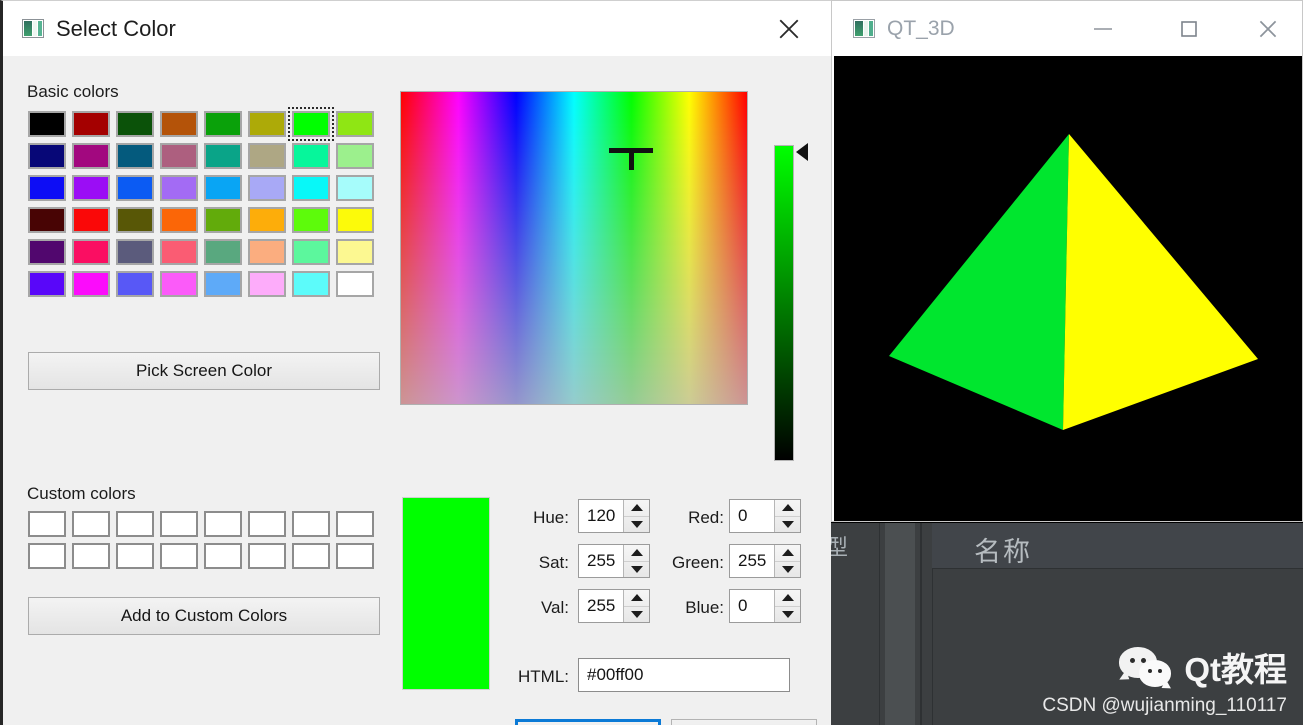 Image resolution: width=1303 pixels, height=725 pixels. Describe the element at coordinates (1188, 28) in the screenshot. I see `maximize-icon` at that location.